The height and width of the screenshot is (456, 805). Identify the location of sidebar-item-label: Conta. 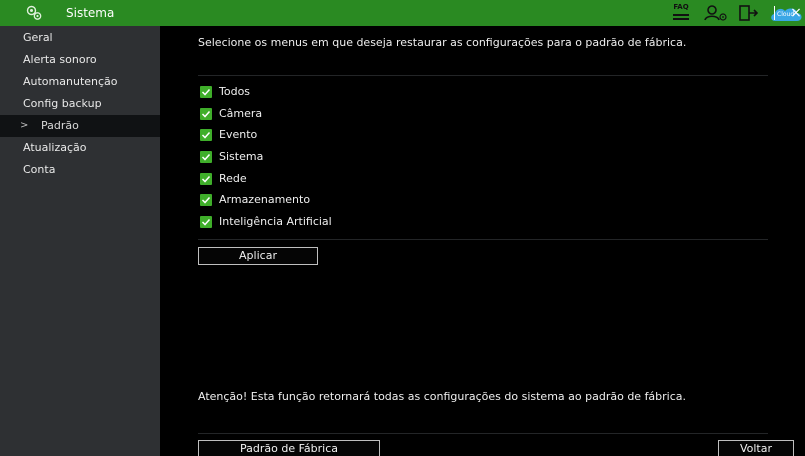
(39, 169).